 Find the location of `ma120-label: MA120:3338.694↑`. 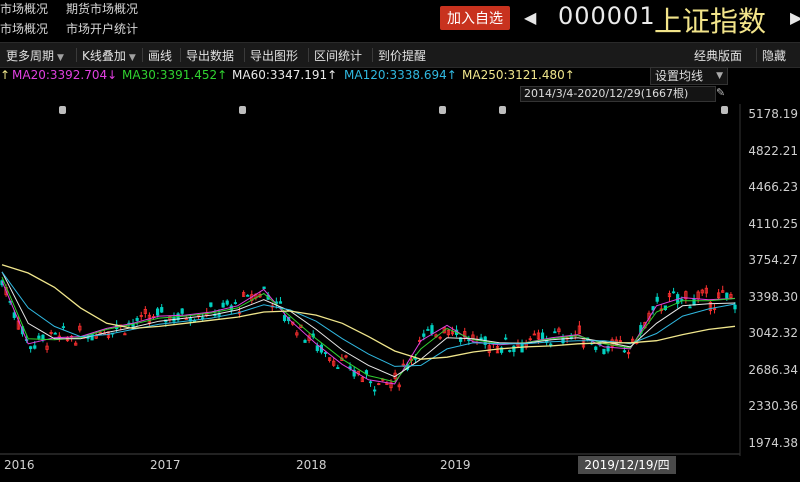

ma120-label: MA120:3338.694↑ is located at coordinates (400, 75).